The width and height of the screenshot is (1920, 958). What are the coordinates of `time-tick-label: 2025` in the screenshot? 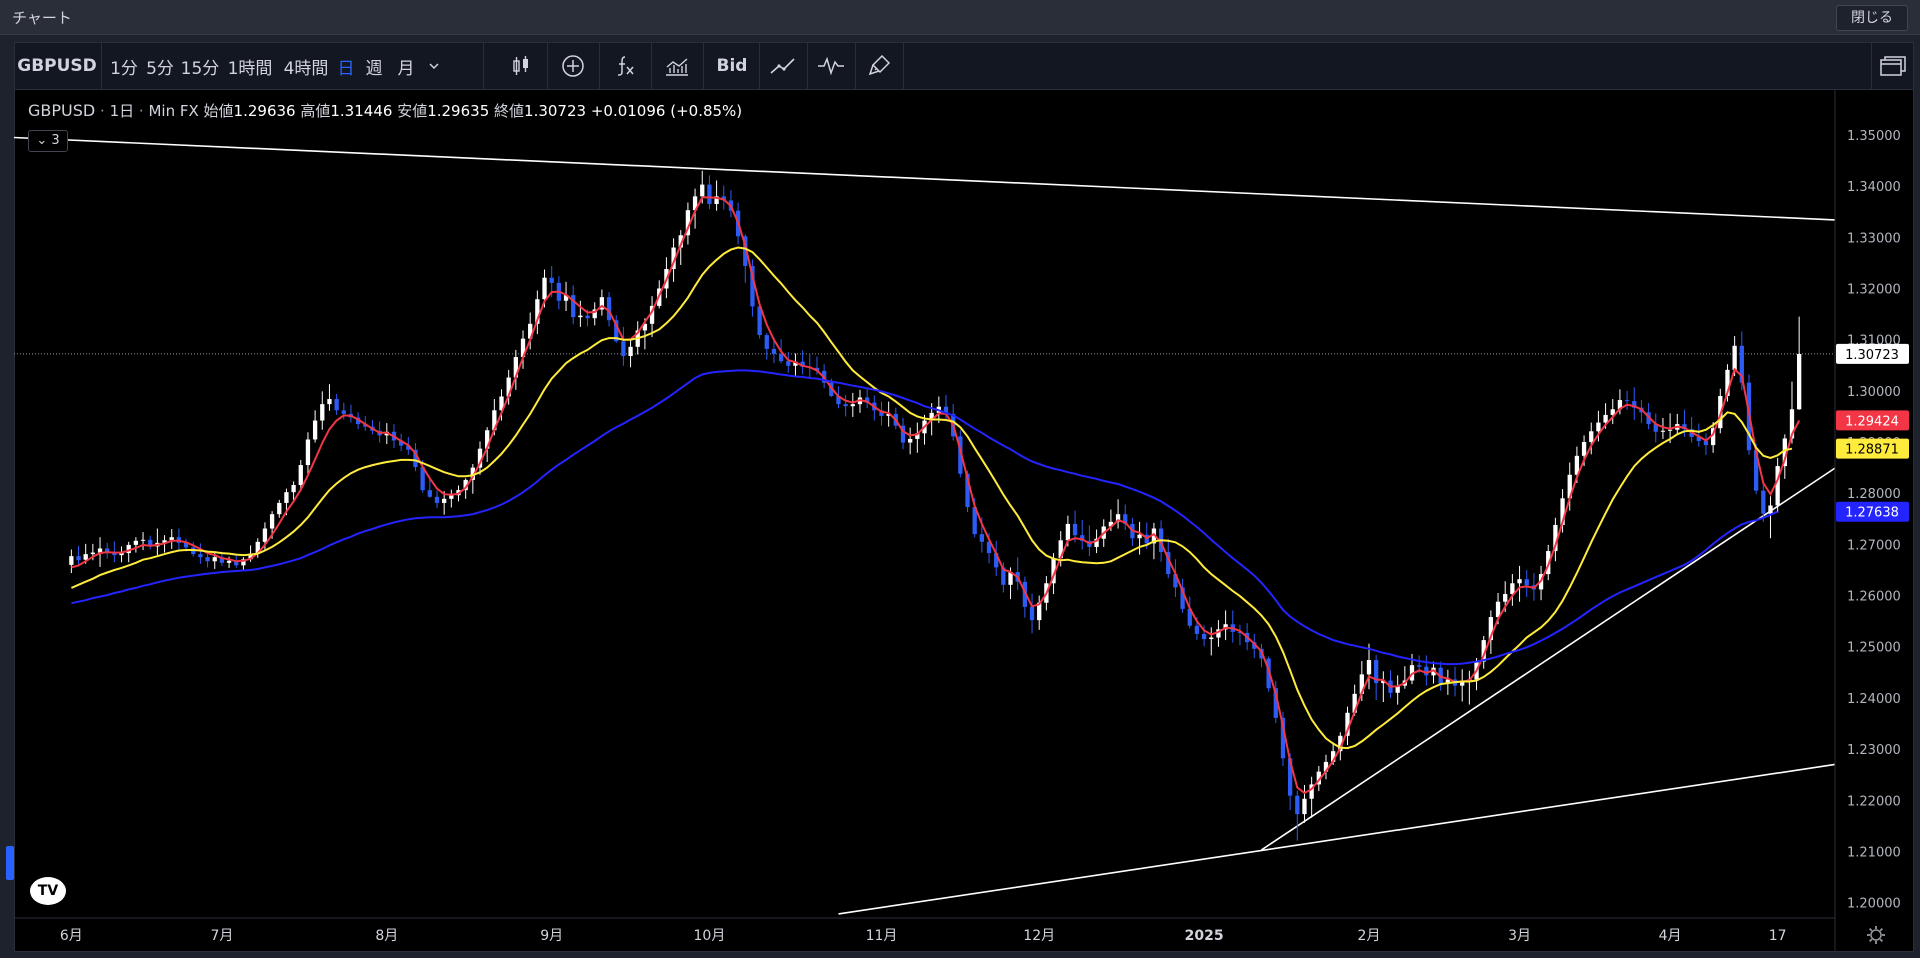 It's located at (1204, 936).